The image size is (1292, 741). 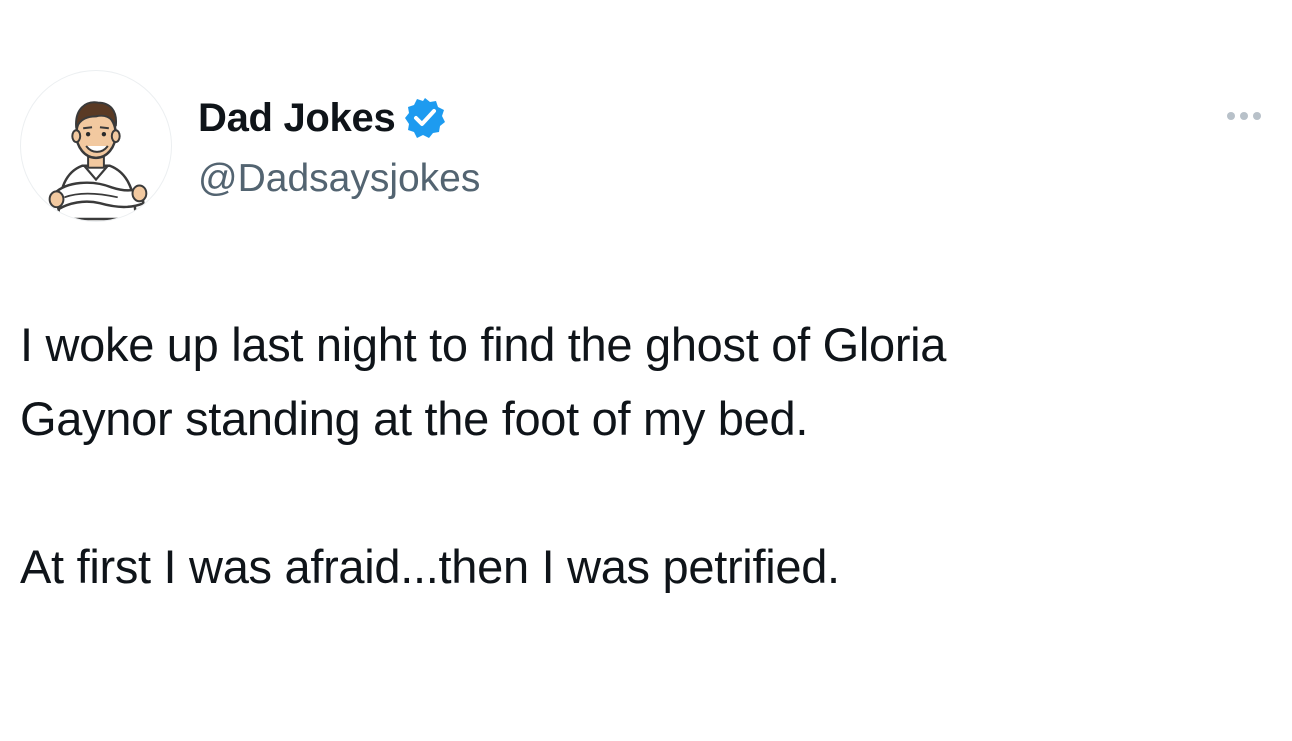 I want to click on tweet-text-line: Gaynor standing at the foot of my bed., so click(x=414, y=418).